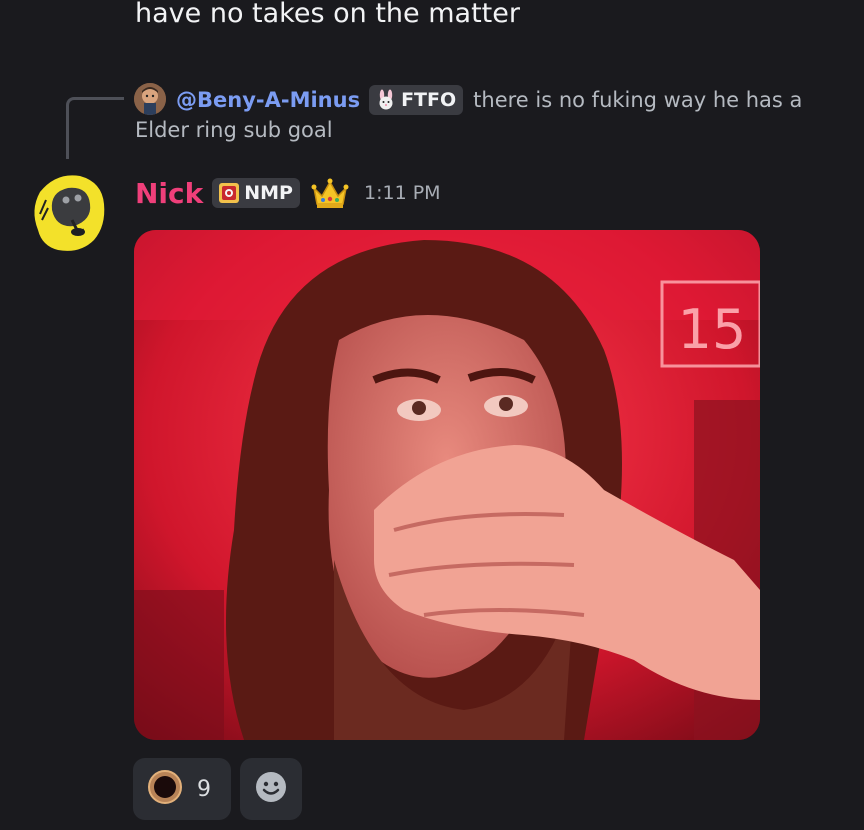  Describe the element at coordinates (386, 100) in the screenshot. I see `bunny-icon` at that location.